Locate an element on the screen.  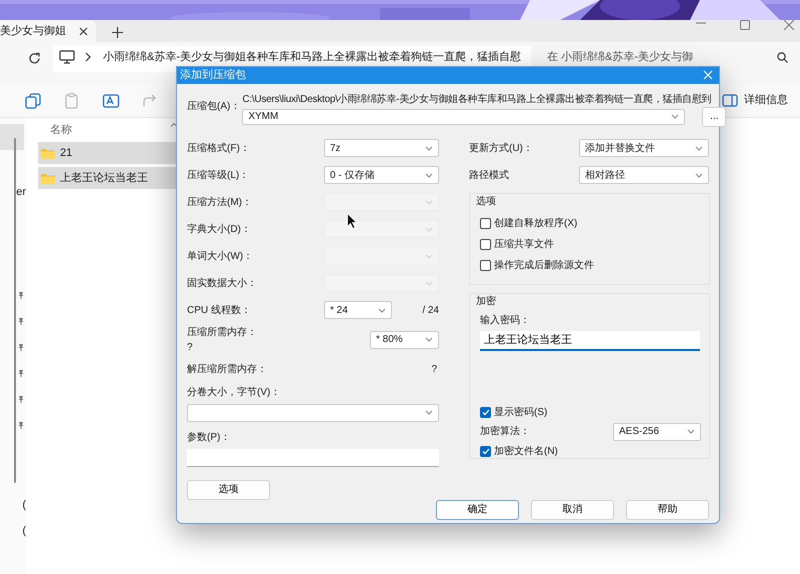
thread-max: / 24 is located at coordinates (430, 311).